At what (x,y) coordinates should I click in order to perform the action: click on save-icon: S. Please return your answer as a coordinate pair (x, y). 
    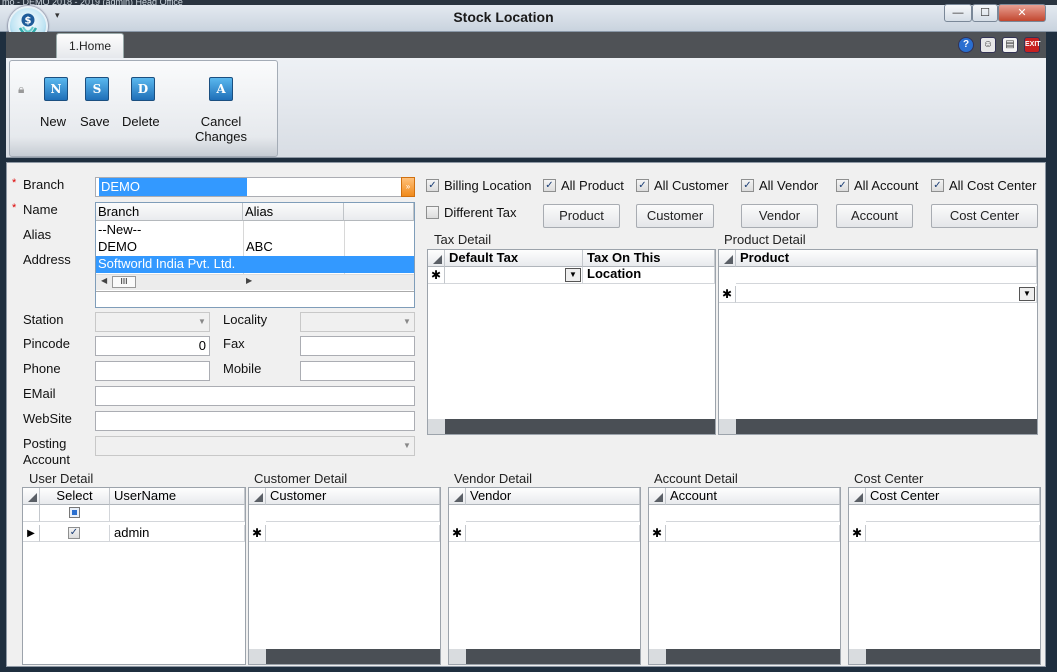
    Looking at the image, I should click on (97, 89).